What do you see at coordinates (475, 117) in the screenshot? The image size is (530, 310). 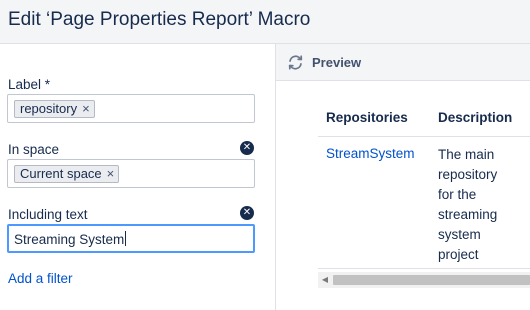 I see `column-header-description: Description` at bounding box center [475, 117].